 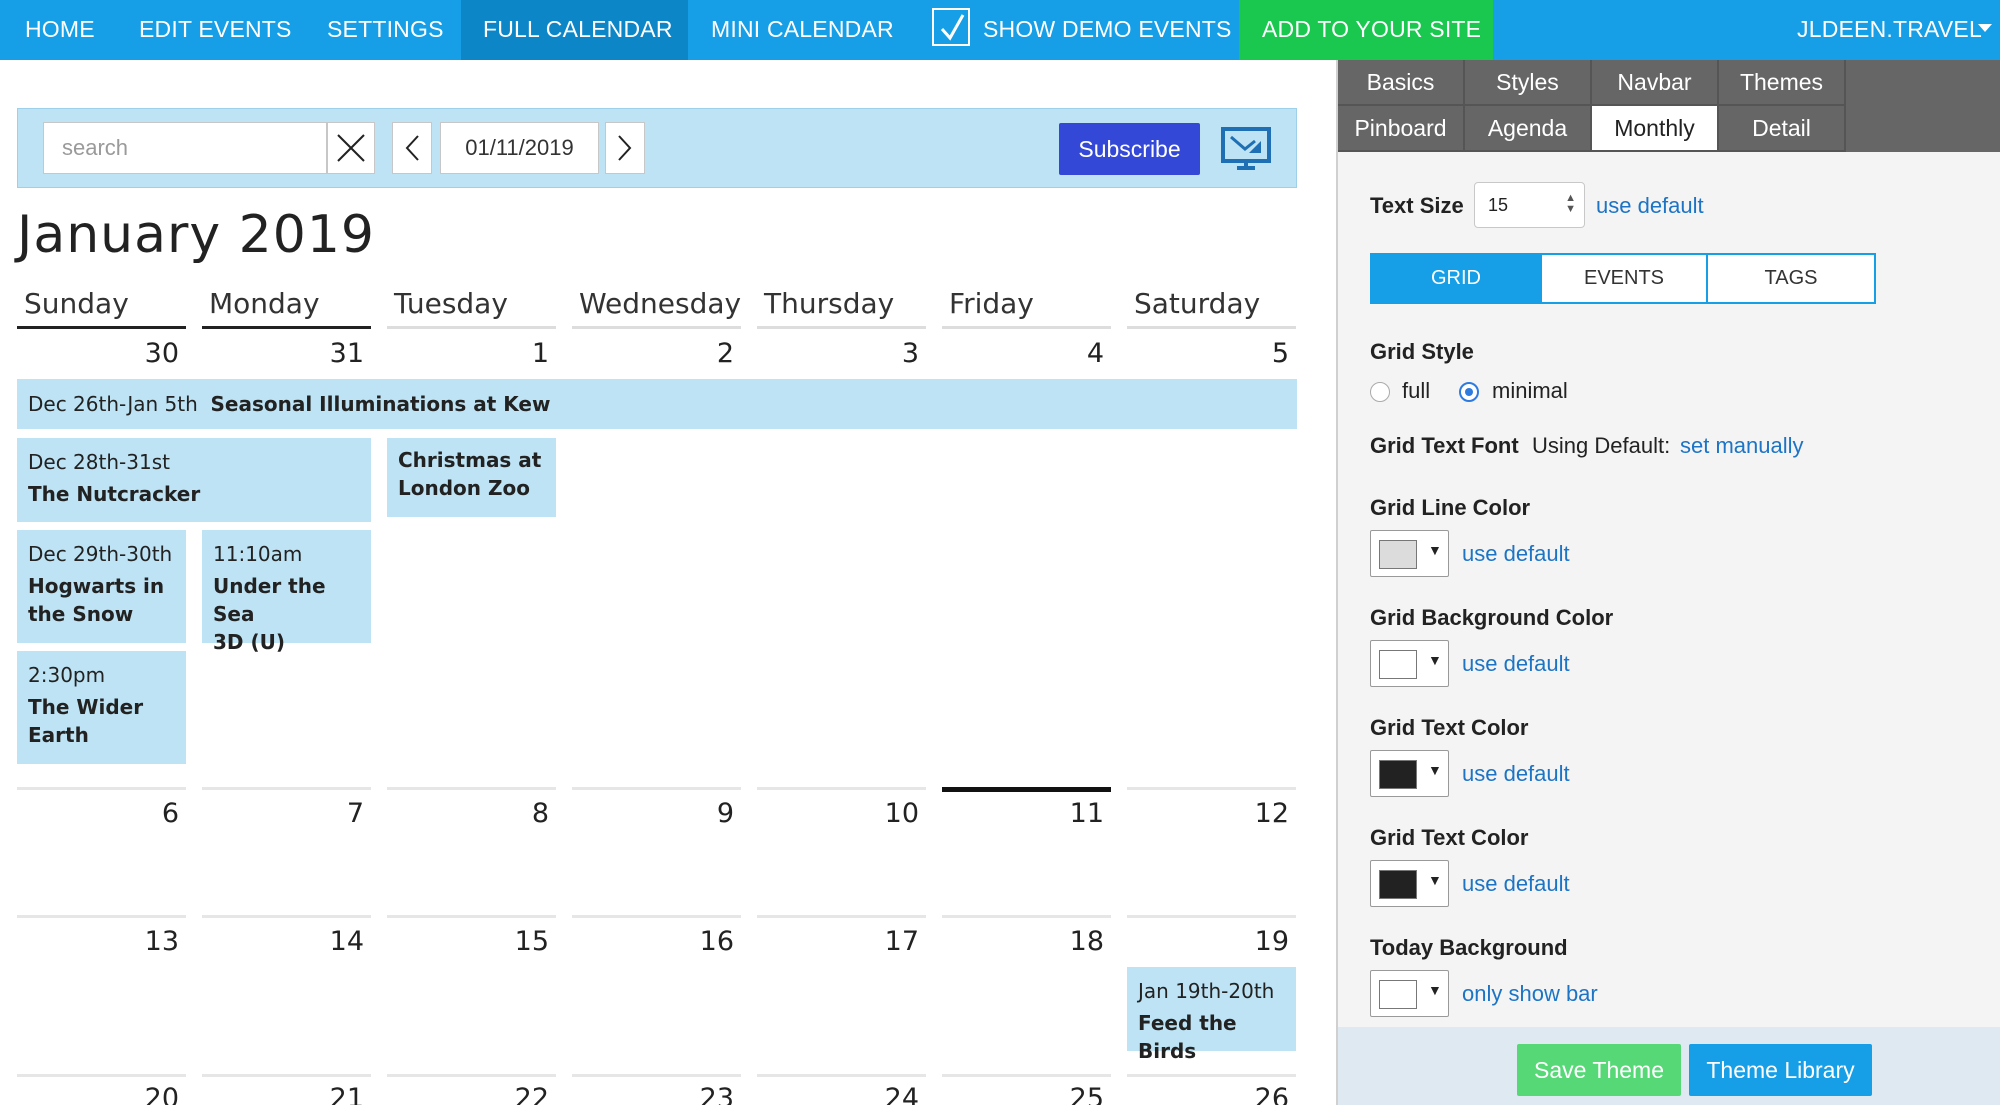 What do you see at coordinates (1409, 553) in the screenshot?
I see `grid-line-color-picker: ▼` at bounding box center [1409, 553].